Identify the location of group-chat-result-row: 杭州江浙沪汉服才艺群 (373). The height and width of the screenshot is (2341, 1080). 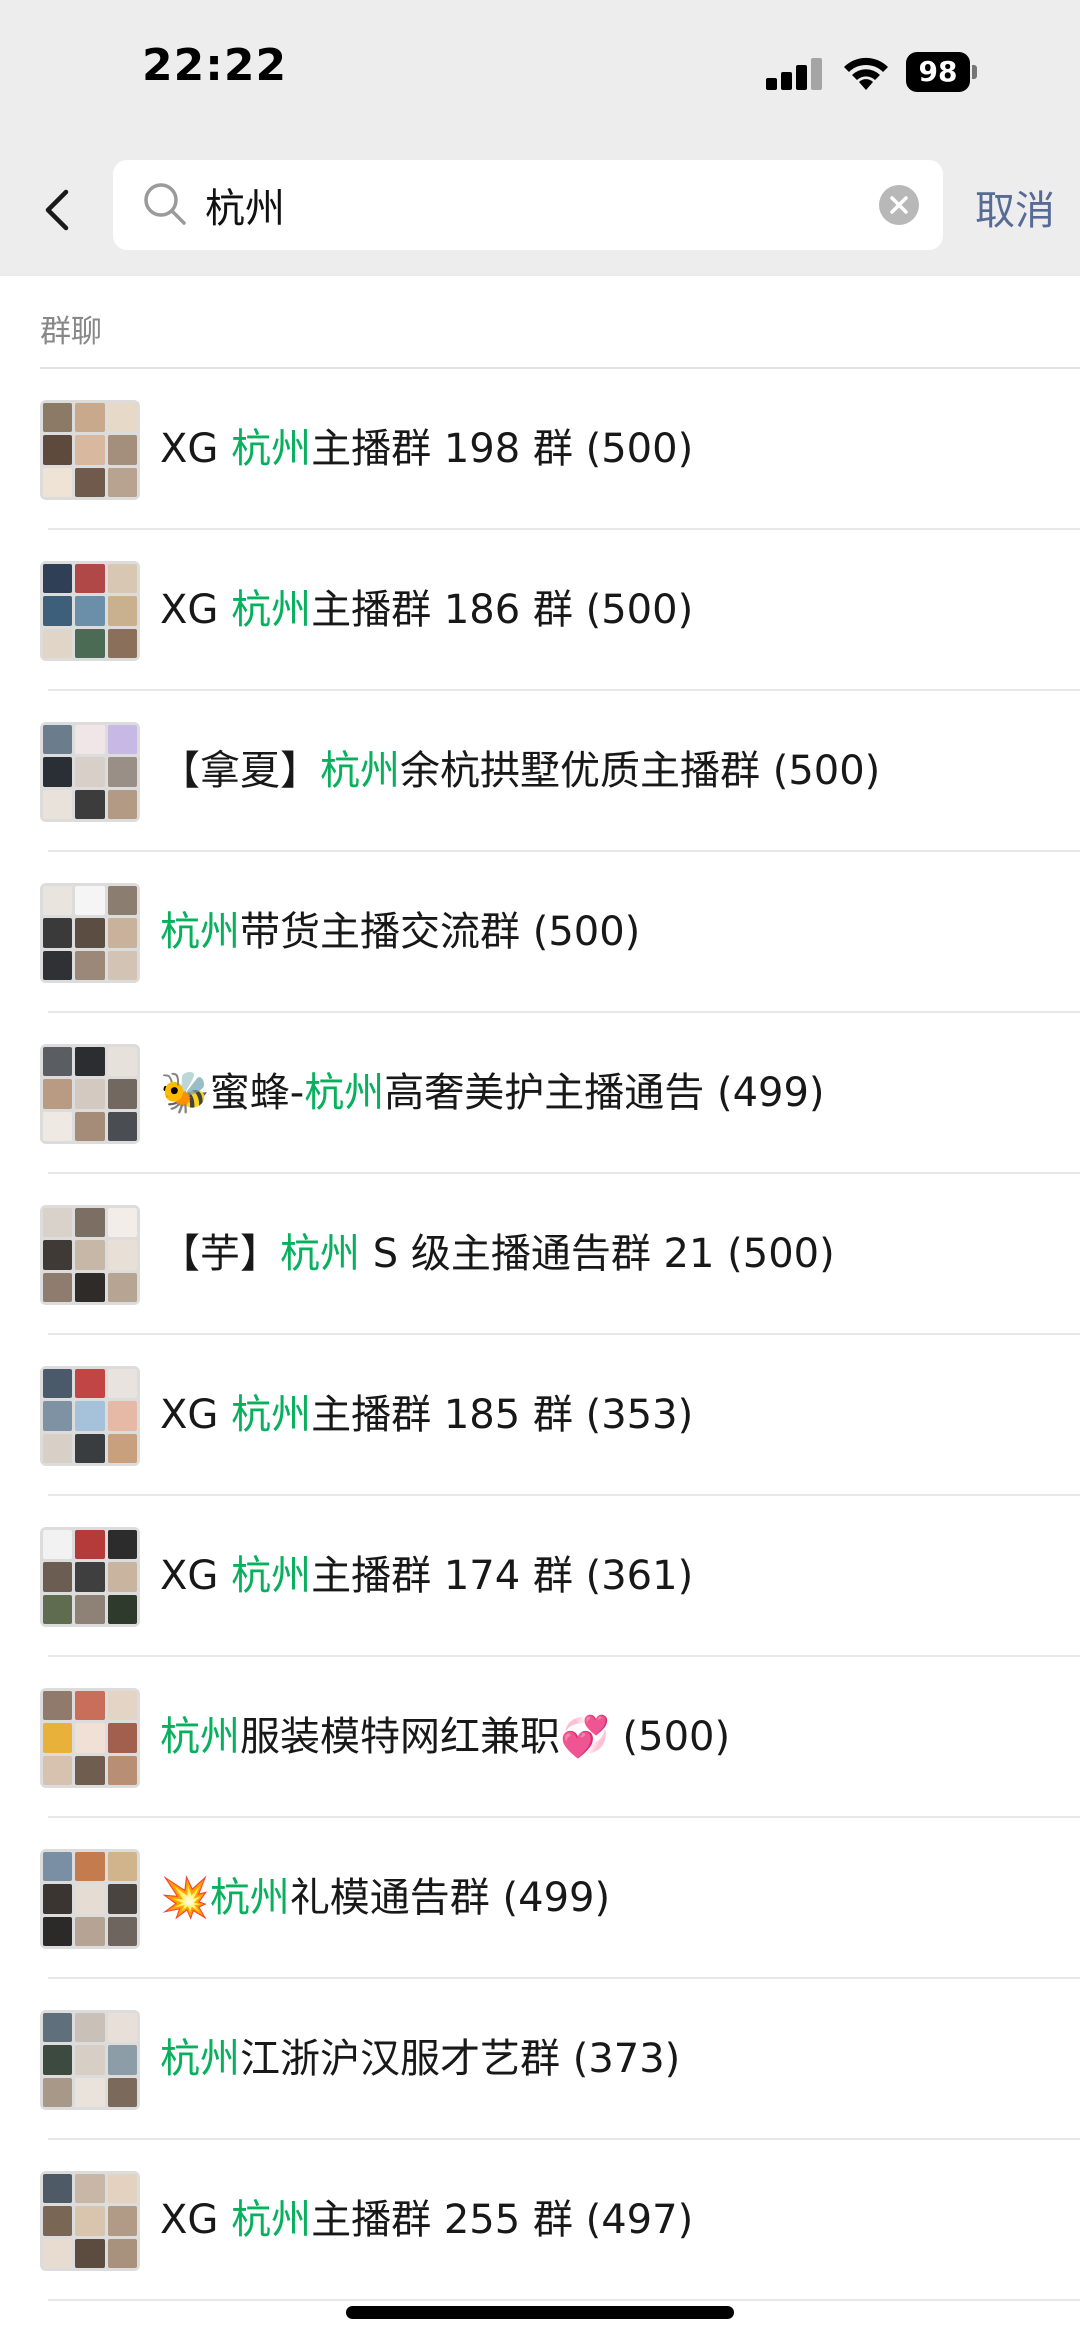
(540, 2059).